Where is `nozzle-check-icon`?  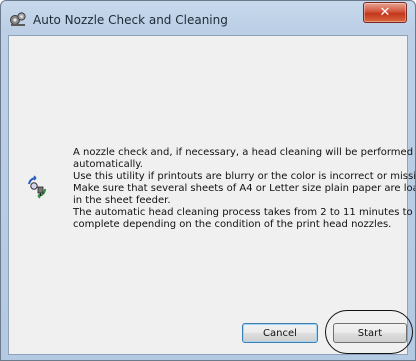 nozzle-check-icon is located at coordinates (37, 187).